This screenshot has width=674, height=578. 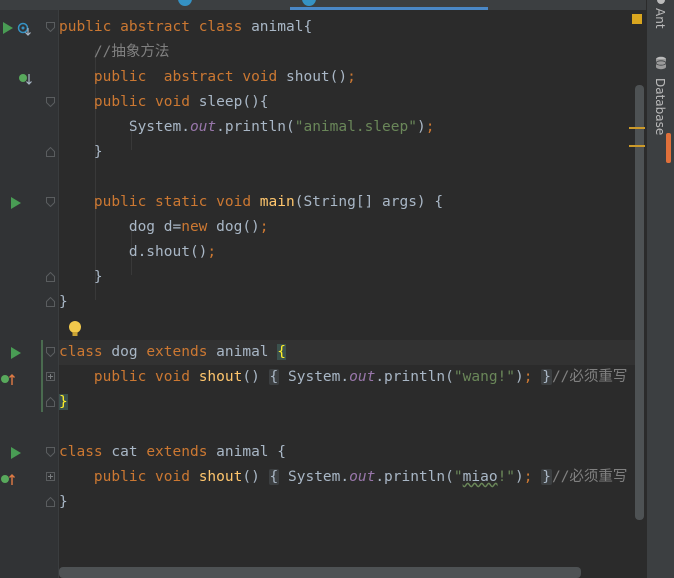 What do you see at coordinates (347, 452) in the screenshot?
I see `code-line: class cat extends animal {` at bounding box center [347, 452].